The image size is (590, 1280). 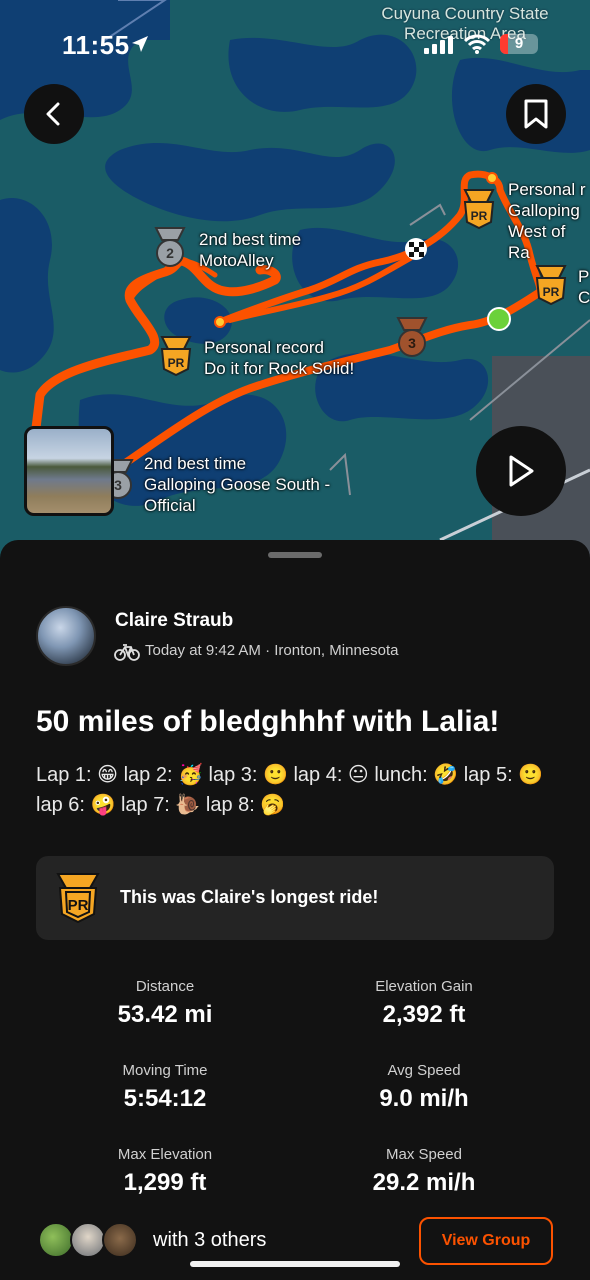 I want to click on stat-moving-time: Moving Time 5:54:12, so click(x=165, y=1087).